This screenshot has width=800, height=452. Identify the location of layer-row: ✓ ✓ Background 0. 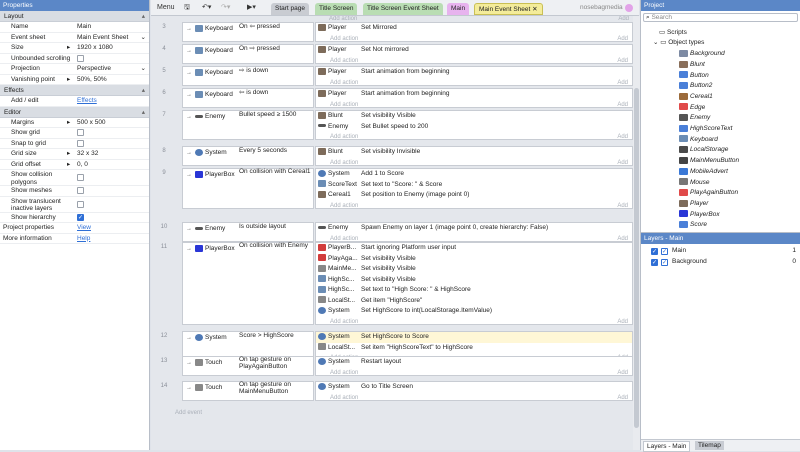
(720, 262).